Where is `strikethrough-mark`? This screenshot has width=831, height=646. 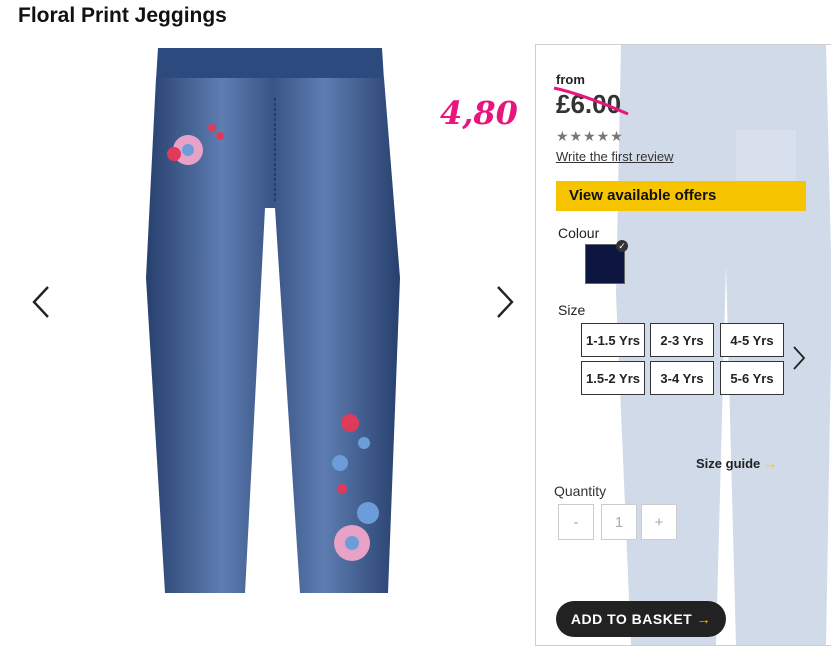 strikethrough-mark is located at coordinates (591, 101).